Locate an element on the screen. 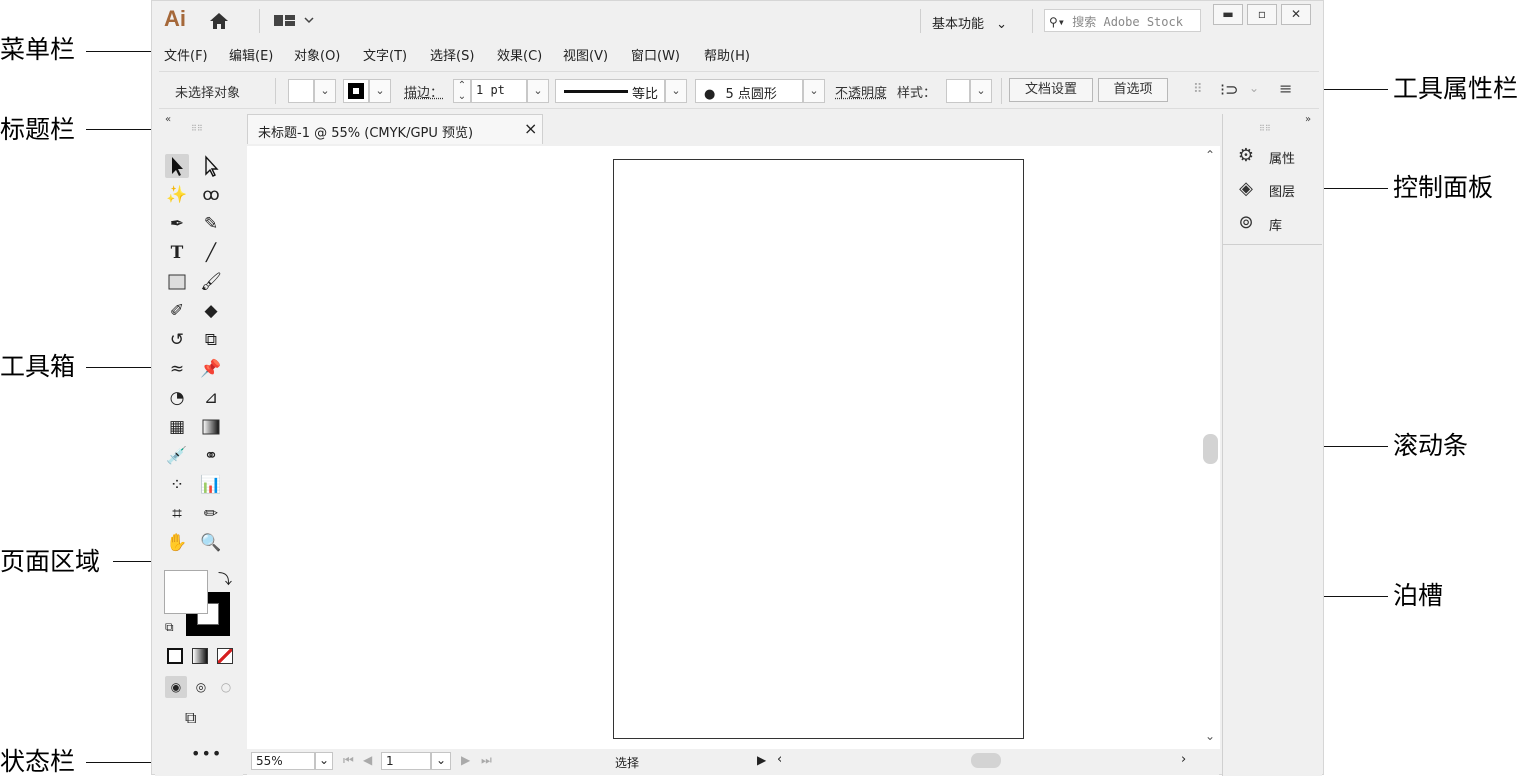 The height and width of the screenshot is (778, 1536). panel-properties: ⚙ 属性 is located at coordinates (1275, 156).